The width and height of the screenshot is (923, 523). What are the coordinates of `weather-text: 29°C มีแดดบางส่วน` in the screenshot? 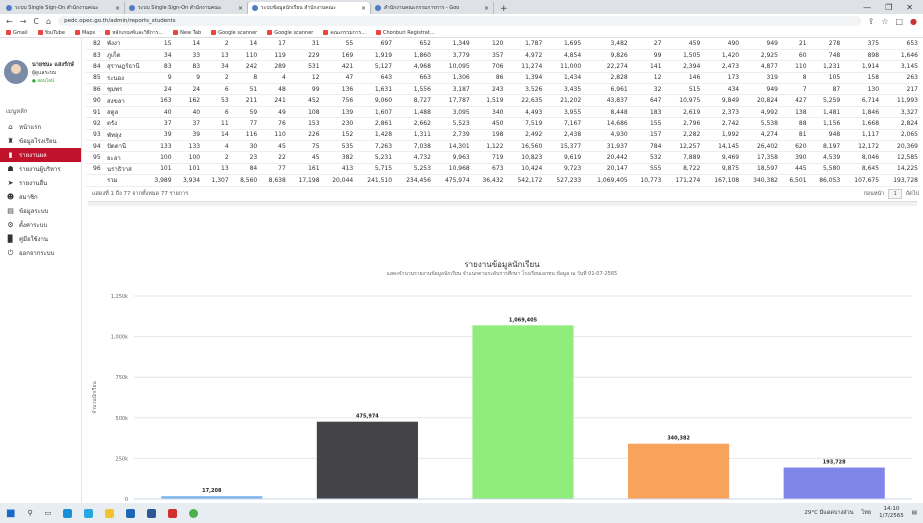 It's located at (828, 513).